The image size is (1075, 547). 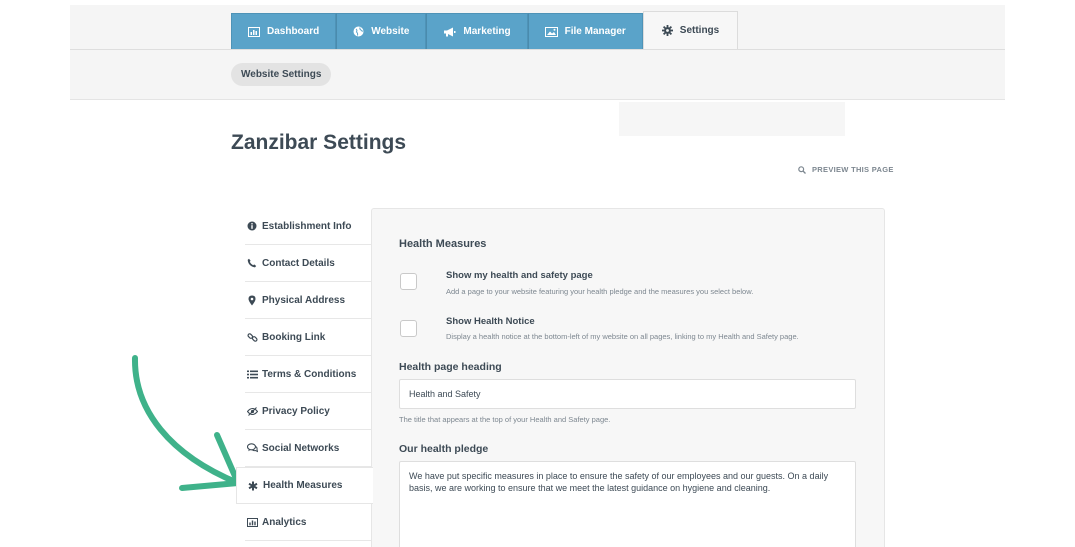 What do you see at coordinates (450, 367) in the screenshot?
I see `heading-field-label: Health page heading` at bounding box center [450, 367].